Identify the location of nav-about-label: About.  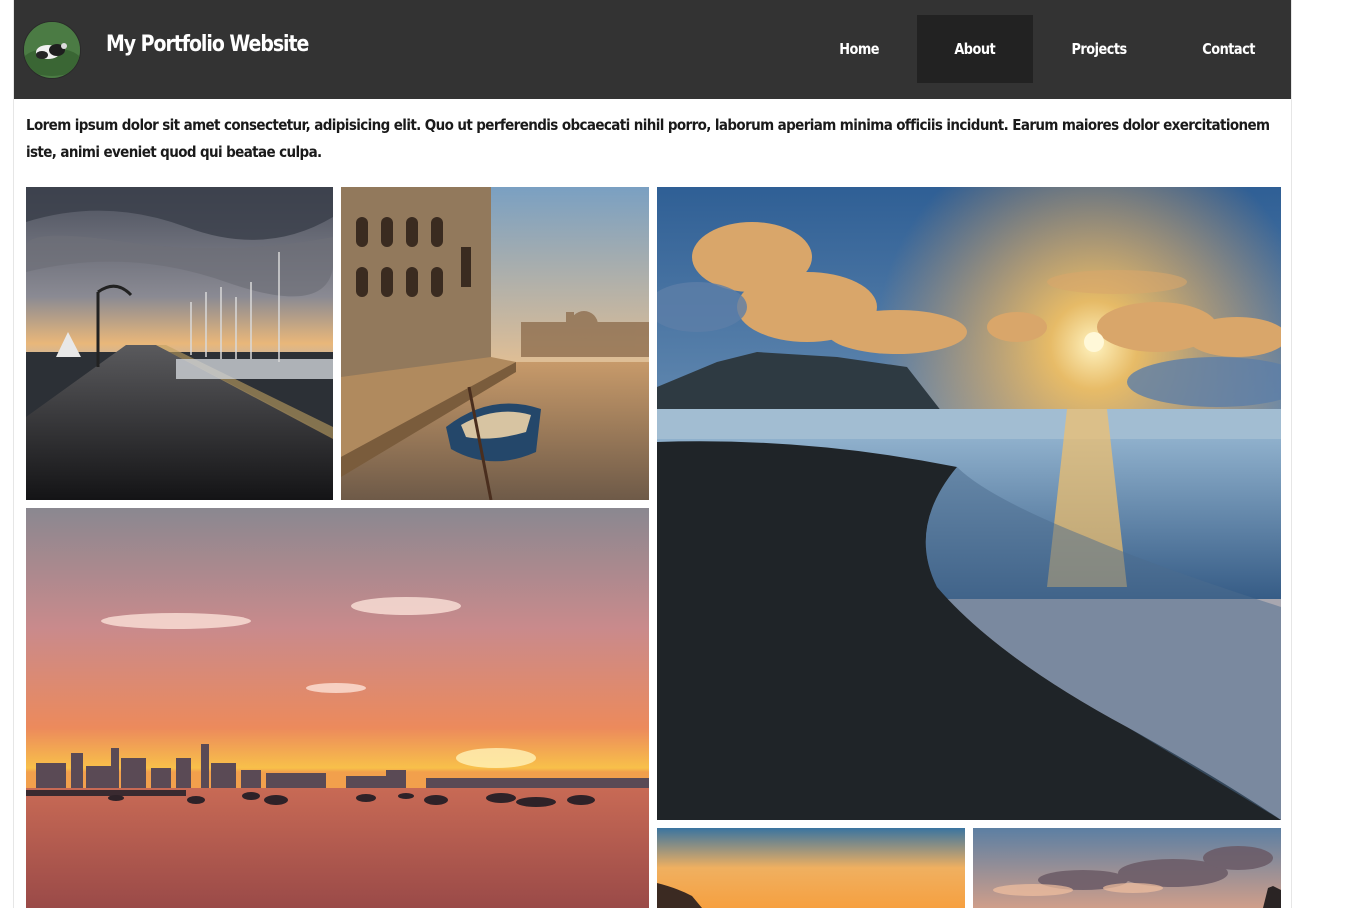
(975, 49).